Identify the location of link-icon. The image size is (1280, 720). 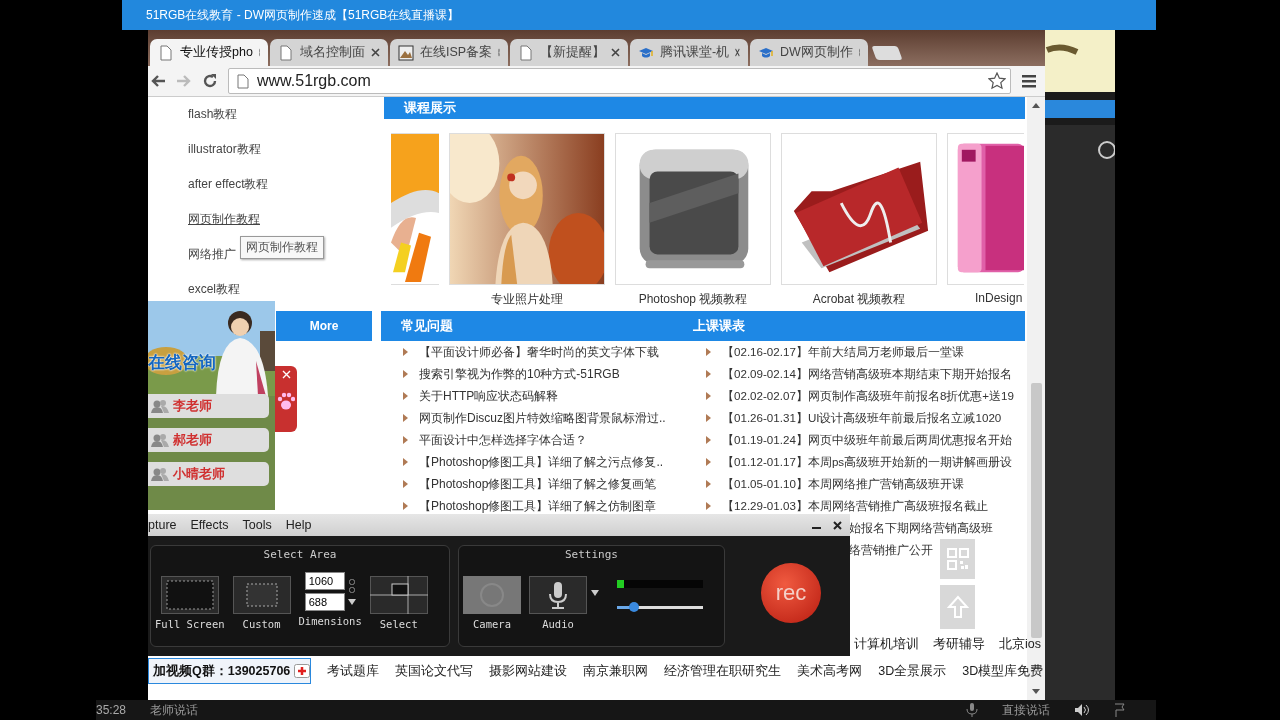
(351, 585).